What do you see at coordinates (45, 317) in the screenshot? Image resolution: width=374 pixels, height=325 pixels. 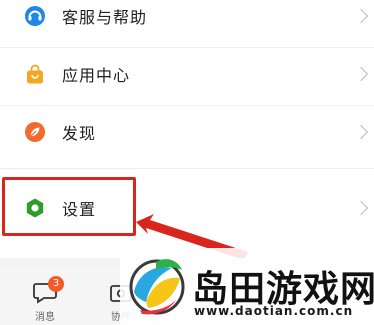 I see `tab-label: 消息` at bounding box center [45, 317].